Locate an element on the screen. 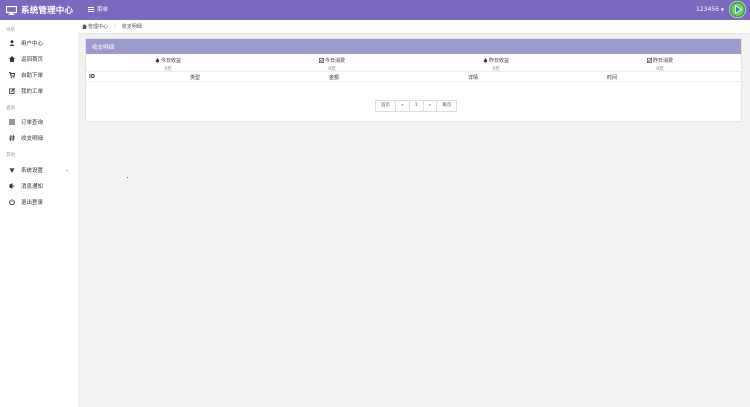 This screenshot has width=750, height=407. sidebar-item-self-order: 自助下单 is located at coordinates (39, 75).